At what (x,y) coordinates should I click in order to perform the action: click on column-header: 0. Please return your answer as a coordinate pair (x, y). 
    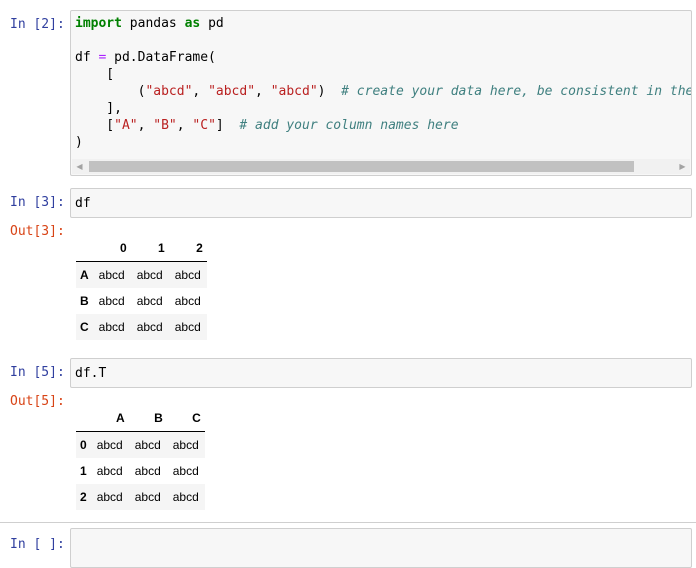
    Looking at the image, I should click on (111, 248).